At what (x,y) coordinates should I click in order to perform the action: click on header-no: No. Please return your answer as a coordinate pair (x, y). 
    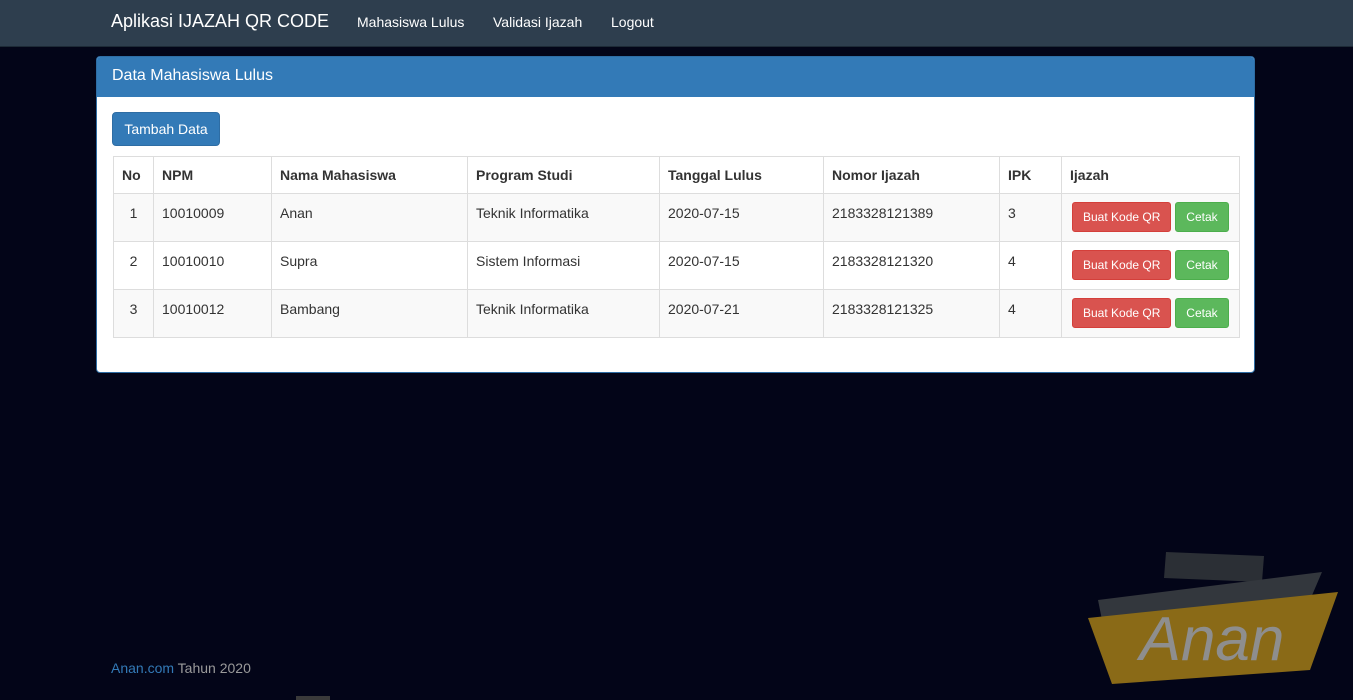
    Looking at the image, I should click on (133, 175).